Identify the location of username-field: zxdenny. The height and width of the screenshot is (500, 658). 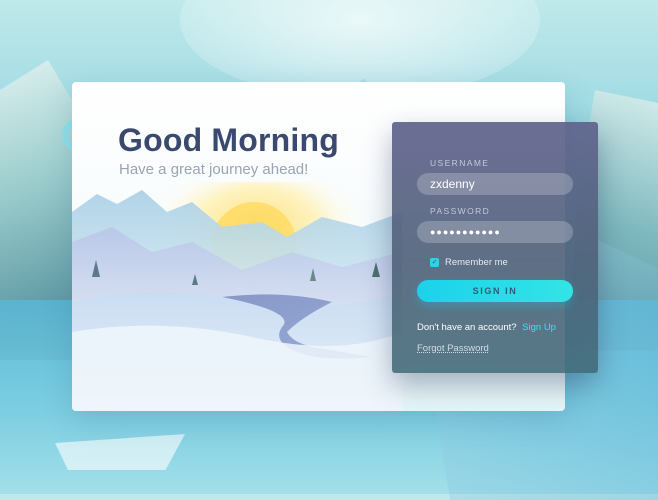
(495, 184).